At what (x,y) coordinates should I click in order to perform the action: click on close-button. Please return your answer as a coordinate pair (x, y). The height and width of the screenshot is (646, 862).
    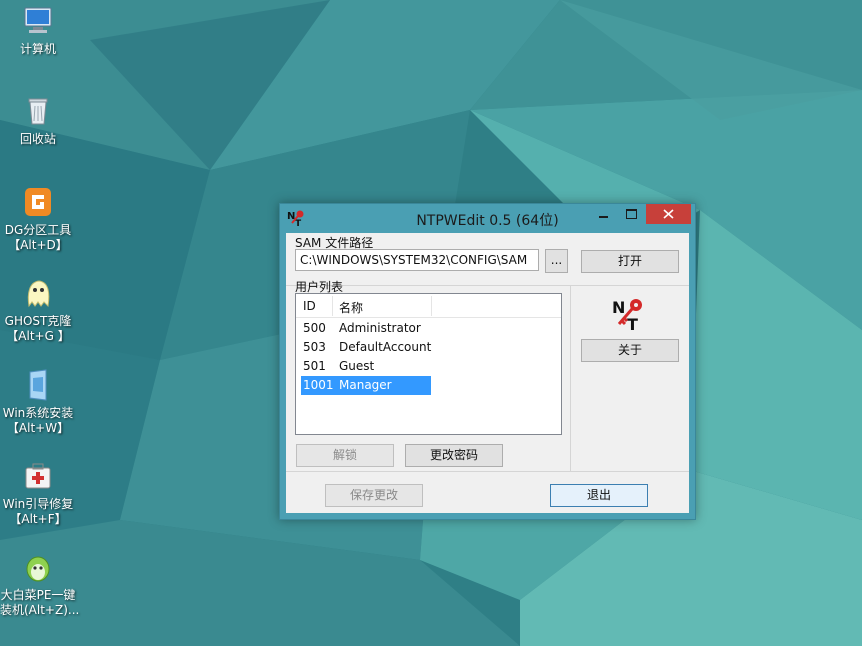
    Looking at the image, I should click on (668, 214).